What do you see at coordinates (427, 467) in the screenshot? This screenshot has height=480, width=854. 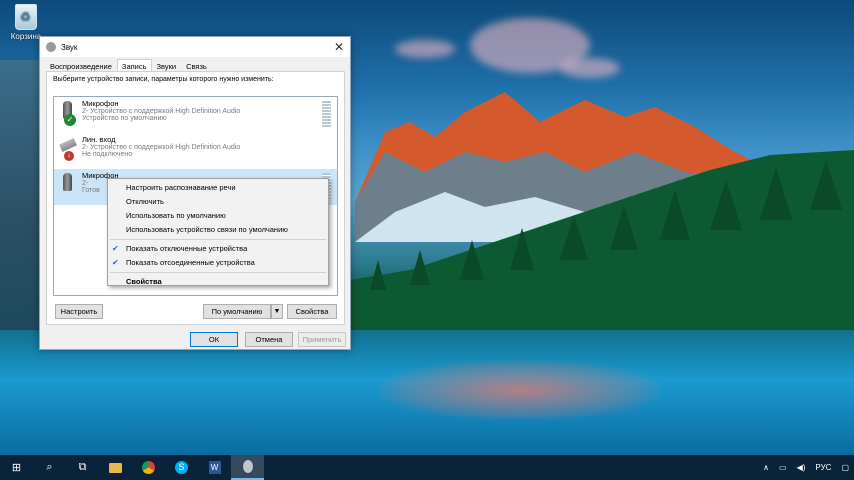 I see `taskbar: ⊞ ⌕ ⧉ S W ∧ ▭ ◀) РУС ▢` at bounding box center [427, 467].